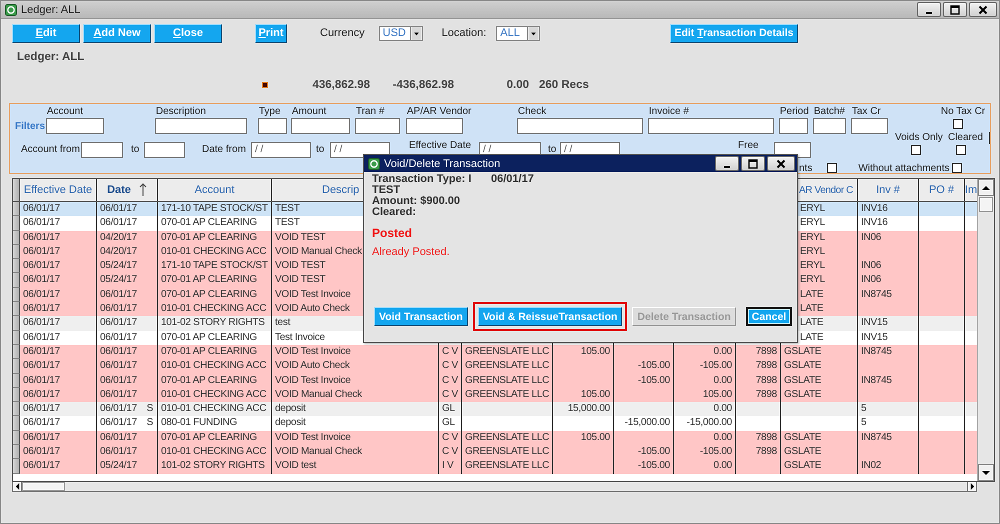 The width and height of the screenshot is (1000, 524). I want to click on table-cell: 171-10 TAPE STOCK/ST, so click(214, 266).